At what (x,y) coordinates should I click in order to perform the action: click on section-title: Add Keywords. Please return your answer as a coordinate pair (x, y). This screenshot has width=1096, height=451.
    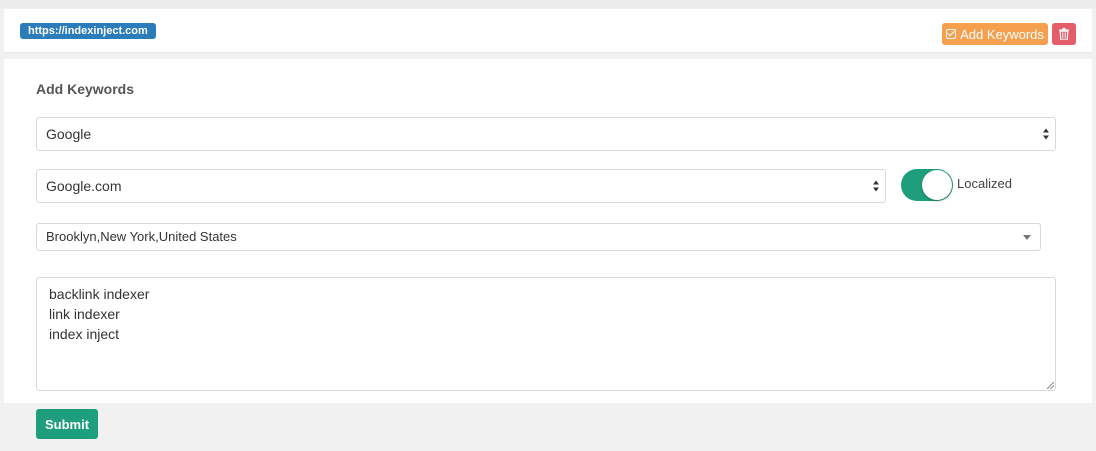
    Looking at the image, I should click on (85, 89).